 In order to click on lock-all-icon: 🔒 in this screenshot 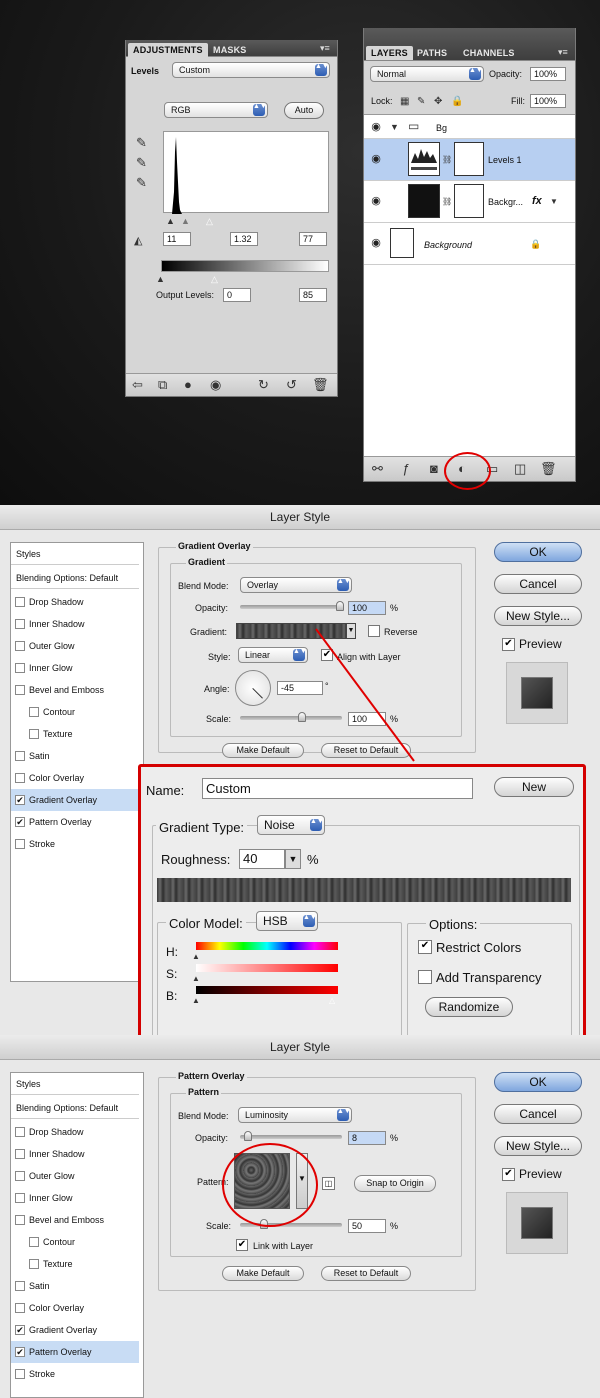, I will do `click(457, 102)`.